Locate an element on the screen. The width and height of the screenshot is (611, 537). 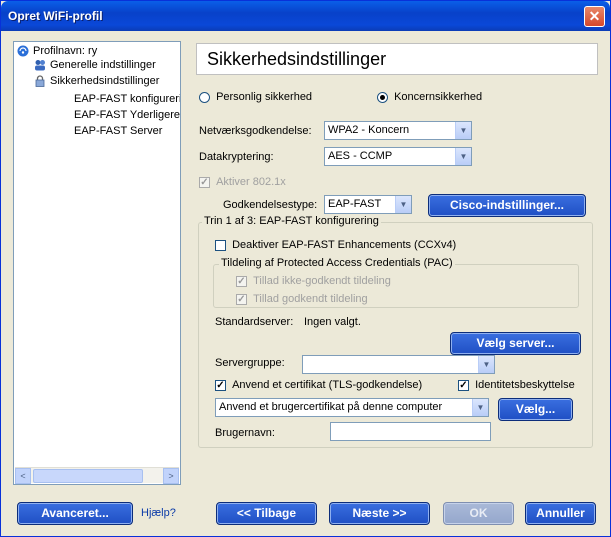
allow-auth-provisioning-checkbox: ✓ Tillad godkendt tildeling is located at coordinates (302, 299).